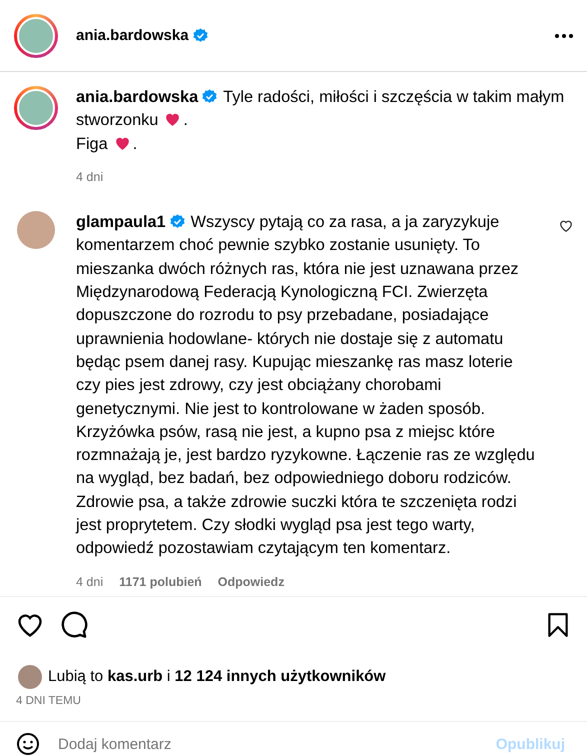 The height and width of the screenshot is (756, 587). What do you see at coordinates (173, 119) in the screenshot?
I see `heart-emoji-icon` at bounding box center [173, 119].